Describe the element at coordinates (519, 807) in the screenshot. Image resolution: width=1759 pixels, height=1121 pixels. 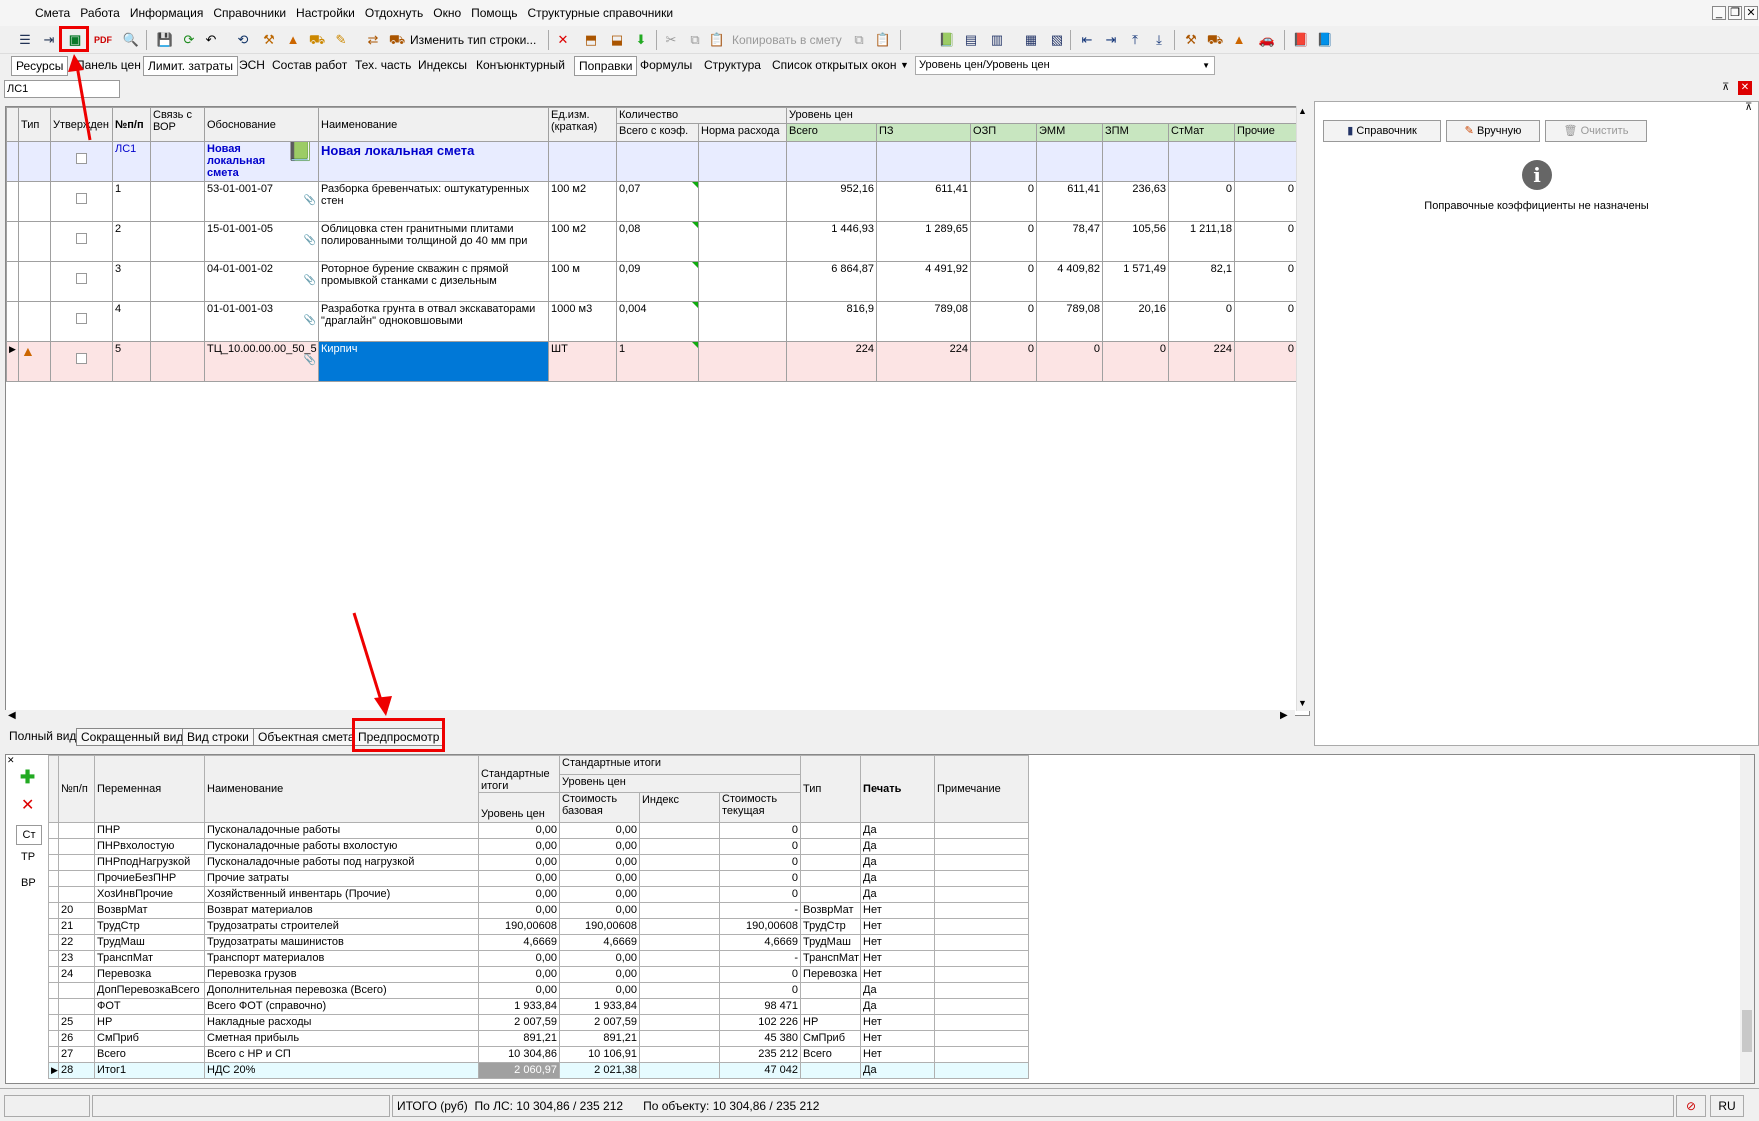
I see `col-std-level: Уровень цен` at that location.